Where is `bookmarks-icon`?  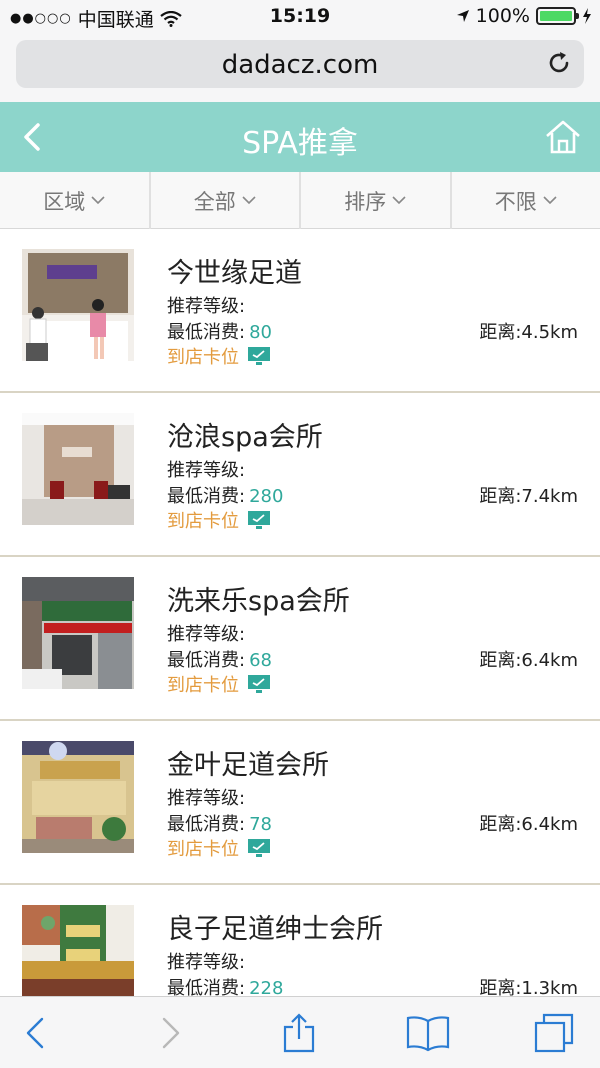
bookmarks-icon is located at coordinates (428, 1033).